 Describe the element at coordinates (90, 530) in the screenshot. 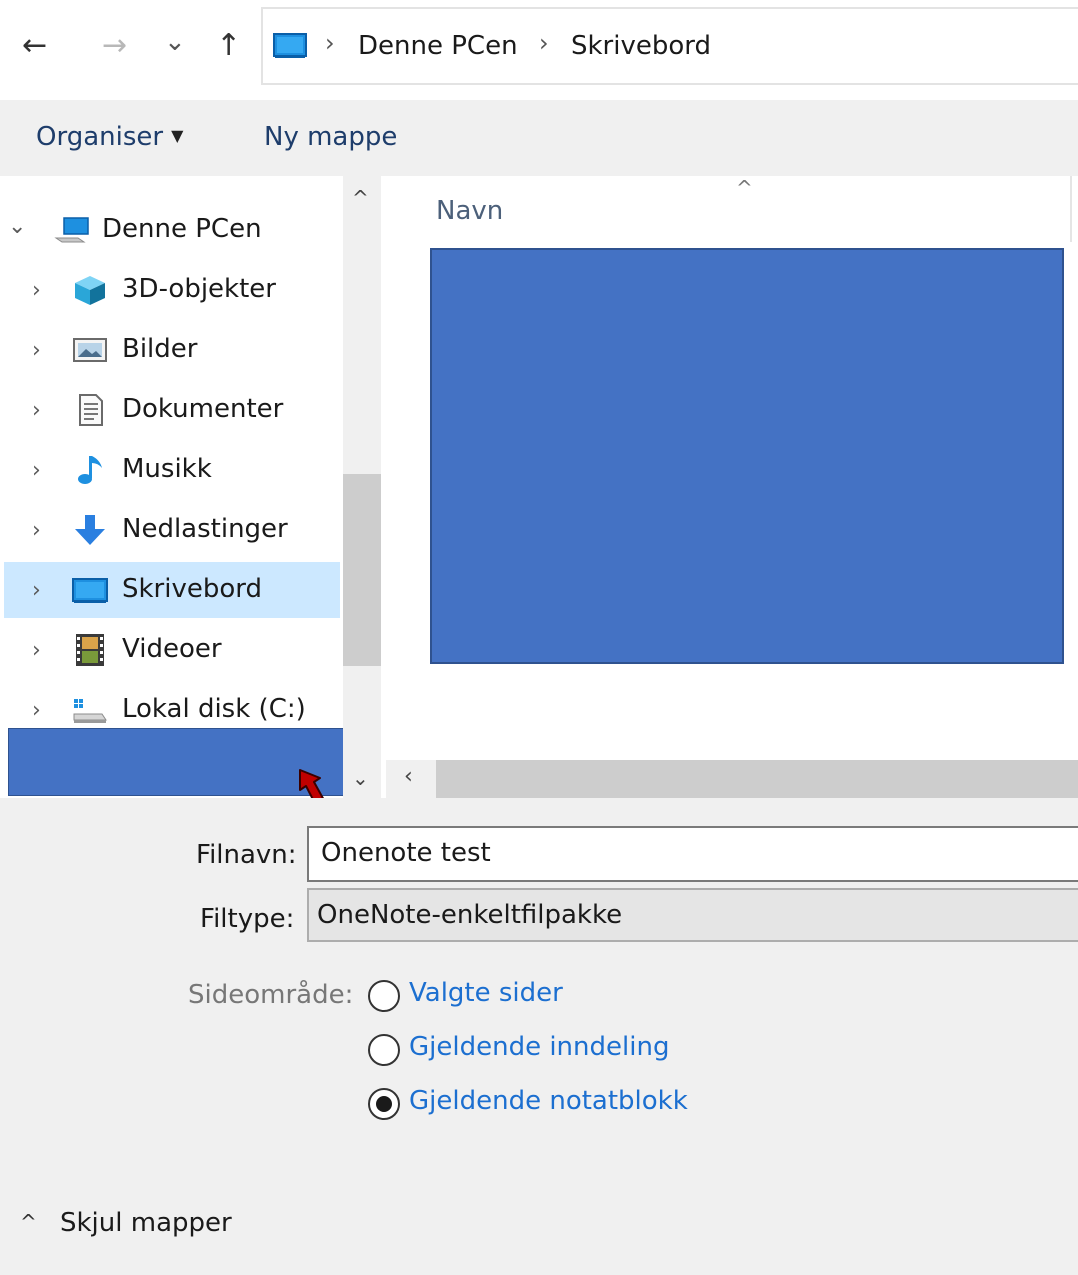

I see `download-arrow-icon` at that location.